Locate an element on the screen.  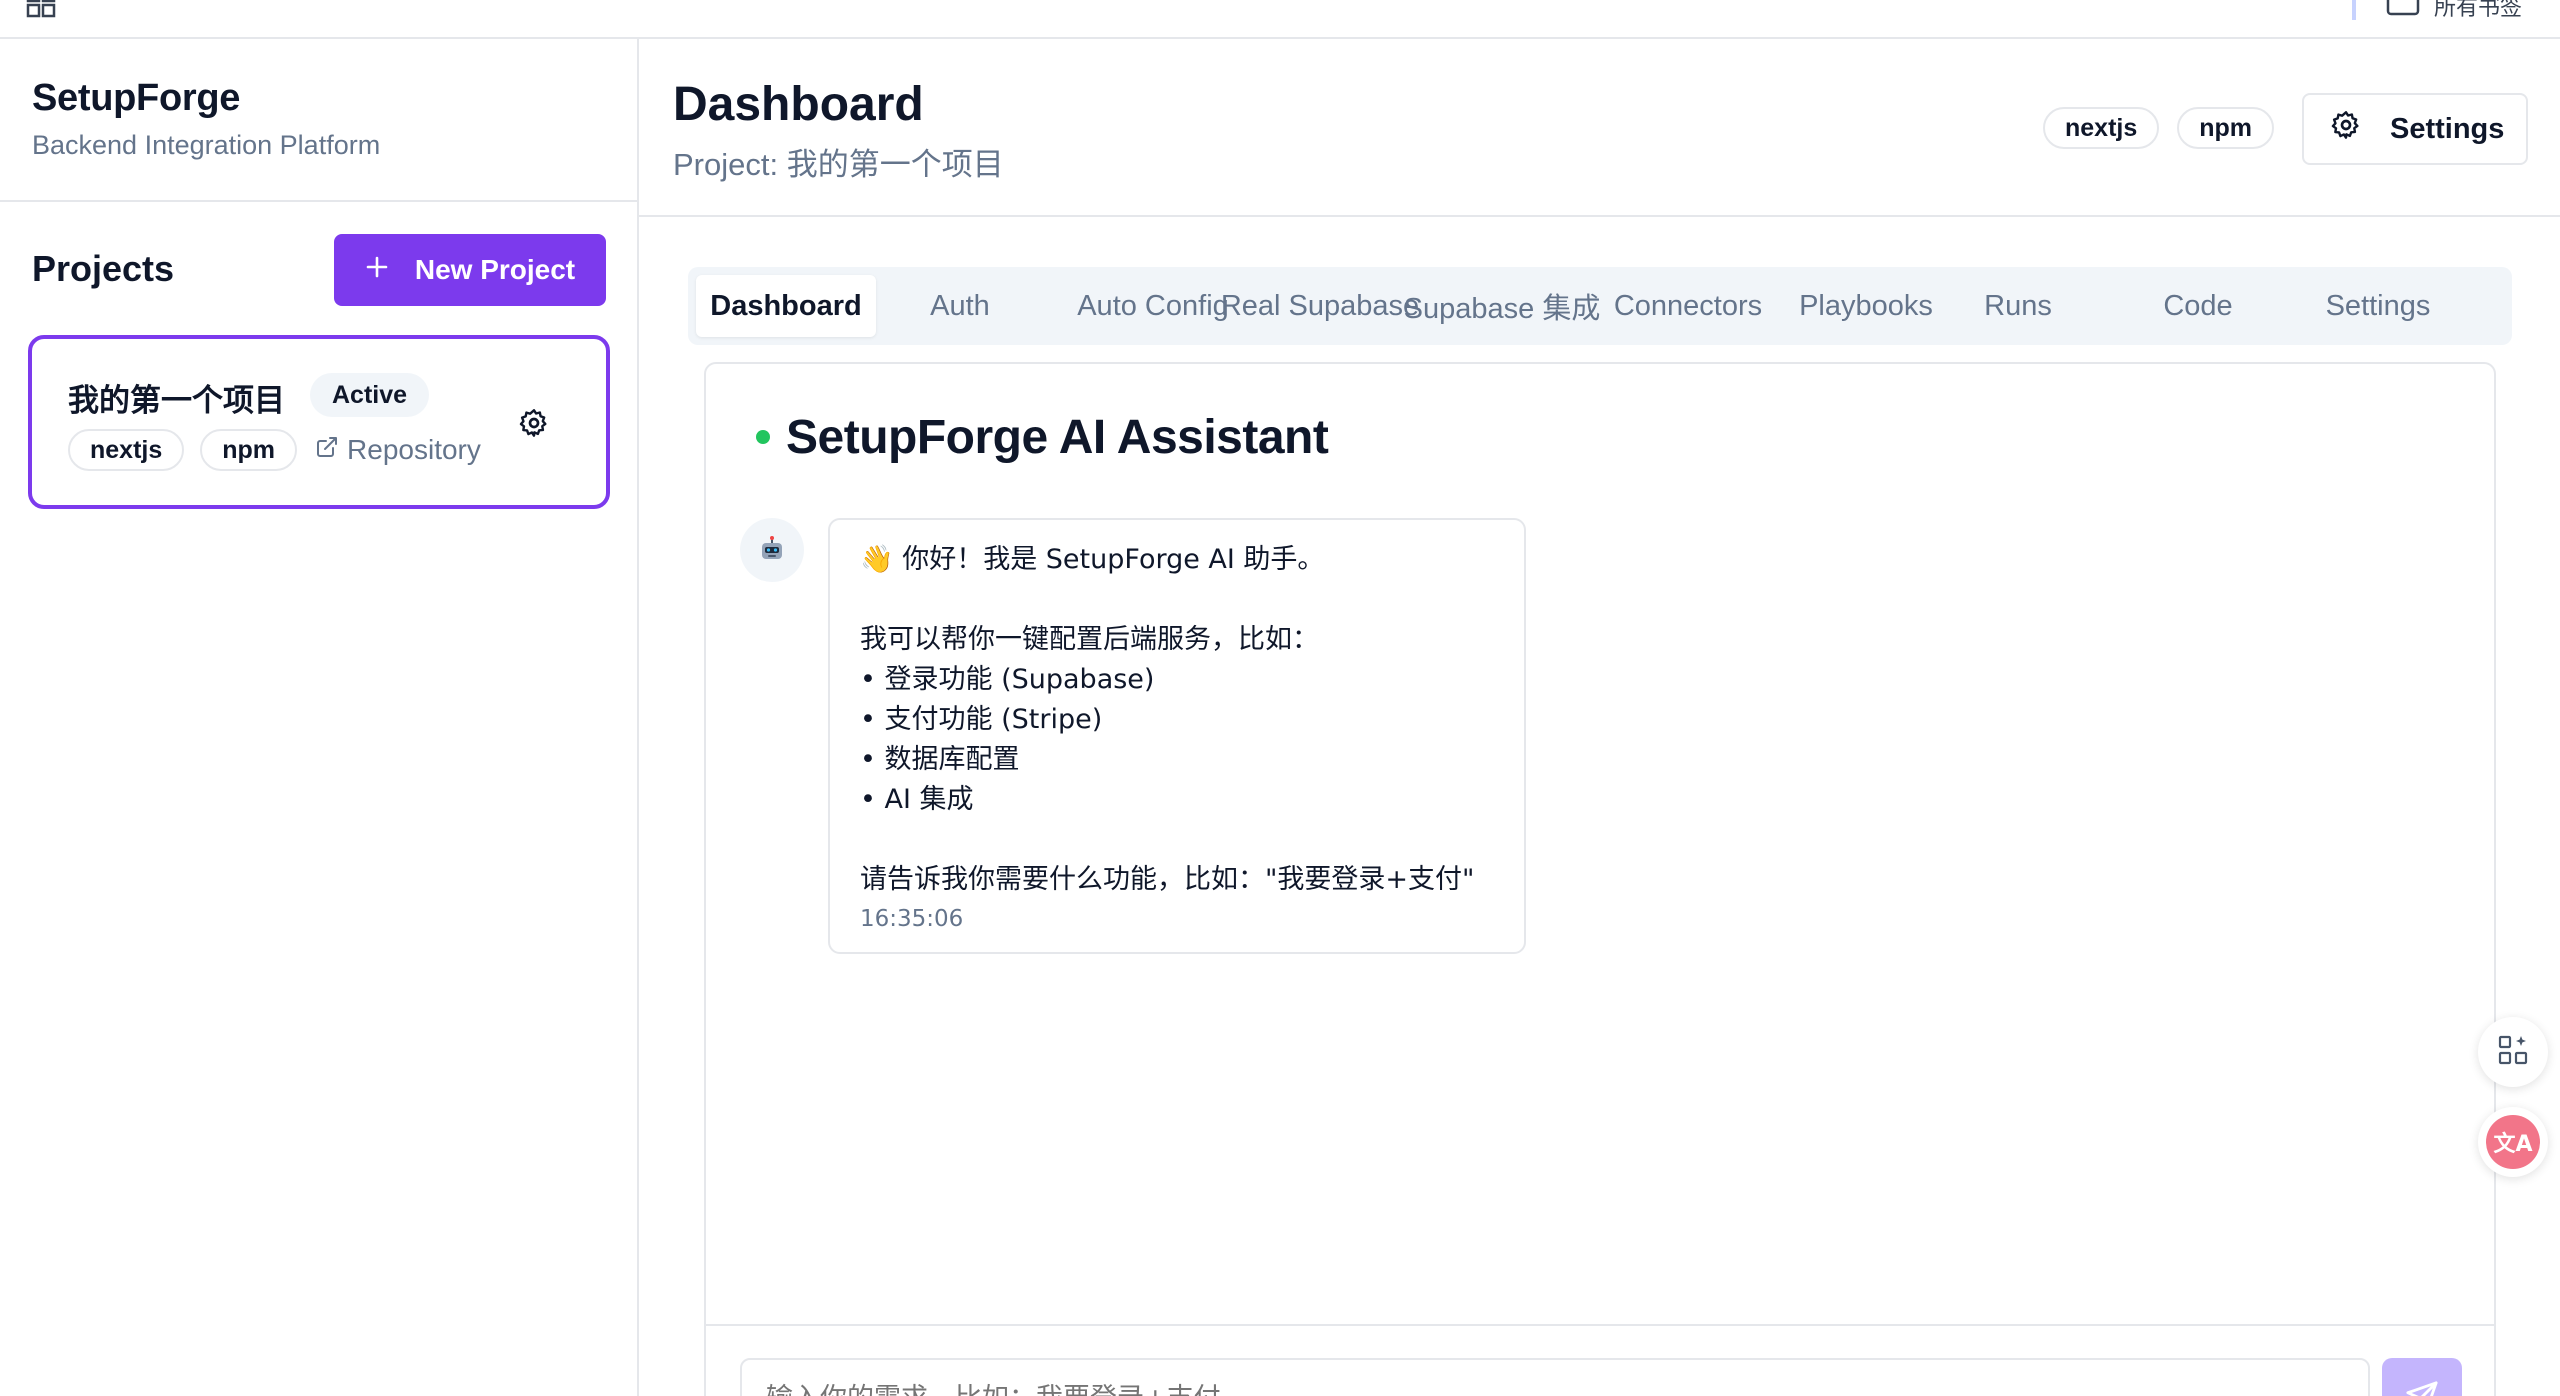
plus-icon is located at coordinates (377, 270).